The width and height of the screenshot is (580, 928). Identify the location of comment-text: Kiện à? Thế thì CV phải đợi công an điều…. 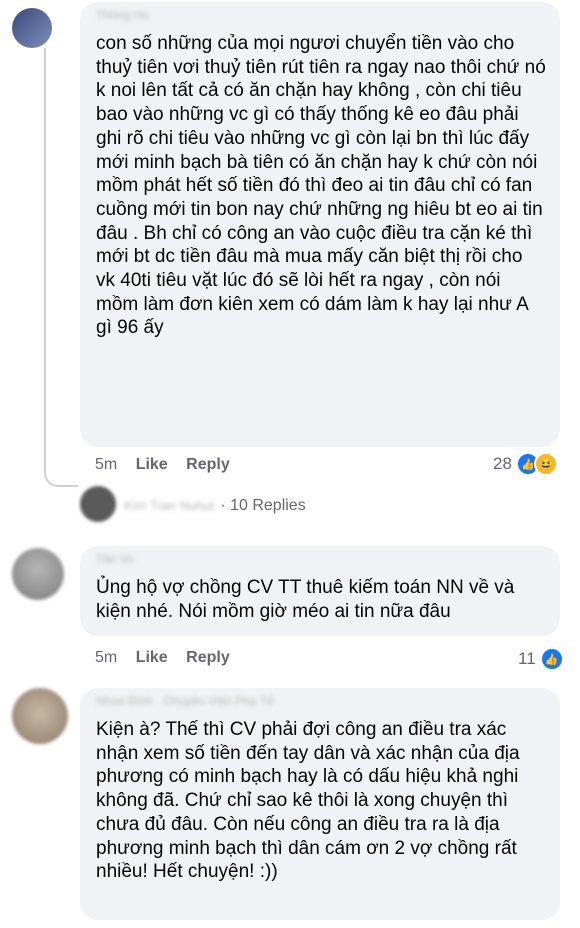
(308, 801).